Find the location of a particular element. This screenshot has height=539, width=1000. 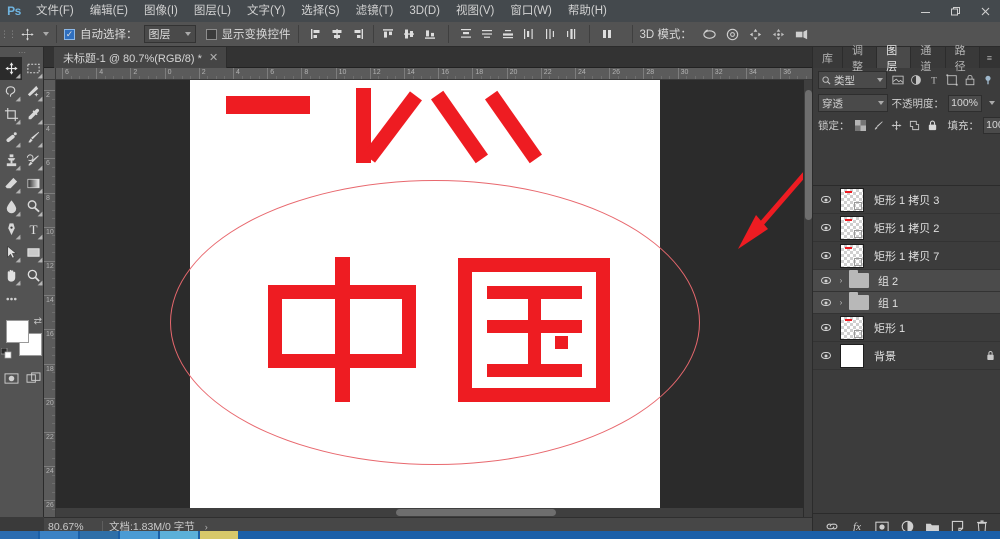

menu-select: 选择(S) is located at coordinates (320, 11).